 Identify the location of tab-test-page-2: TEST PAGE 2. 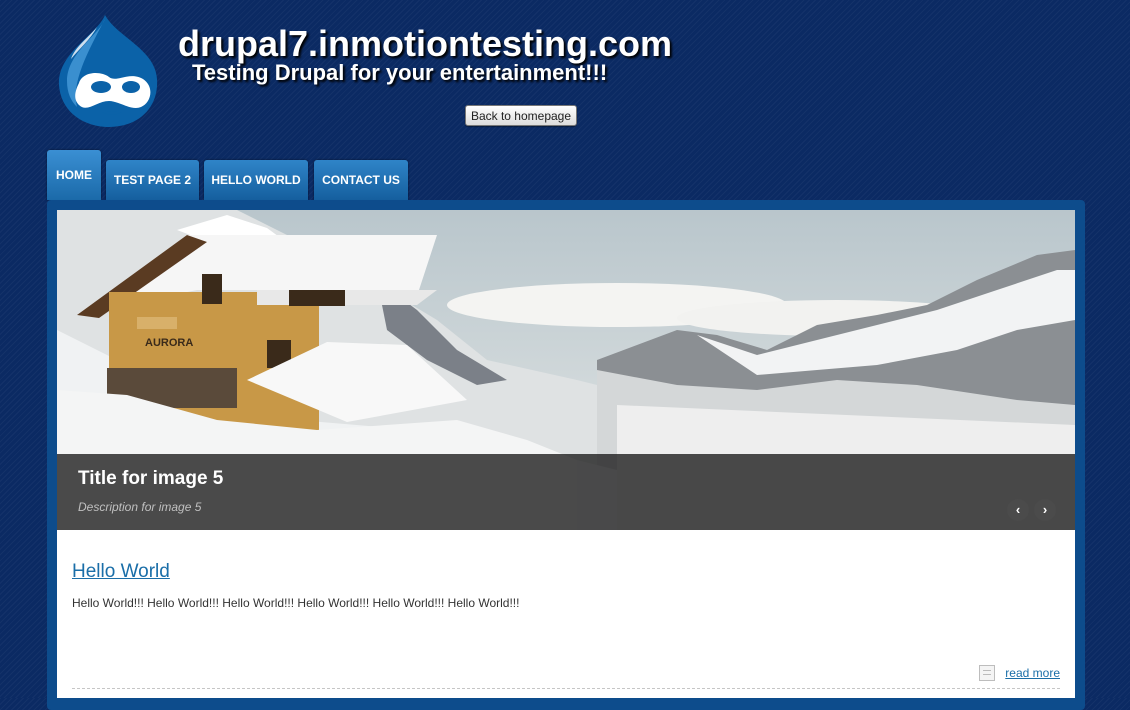
(152, 180).